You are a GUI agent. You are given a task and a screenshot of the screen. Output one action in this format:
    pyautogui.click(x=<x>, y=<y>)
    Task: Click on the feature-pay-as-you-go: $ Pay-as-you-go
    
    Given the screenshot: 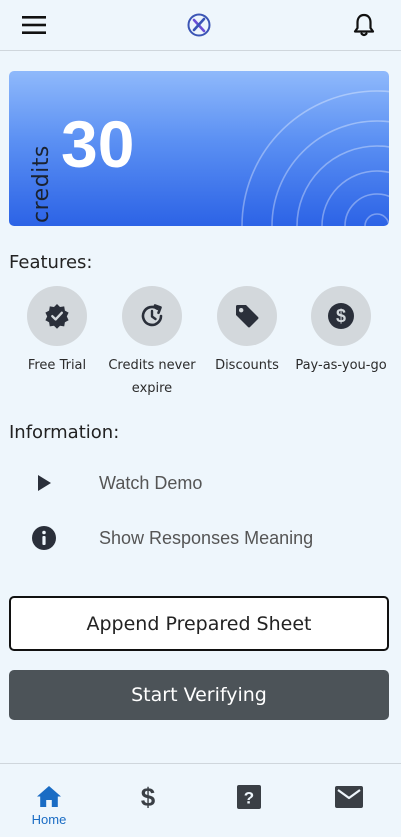 What is the action you would take?
    pyautogui.click(x=341, y=331)
    